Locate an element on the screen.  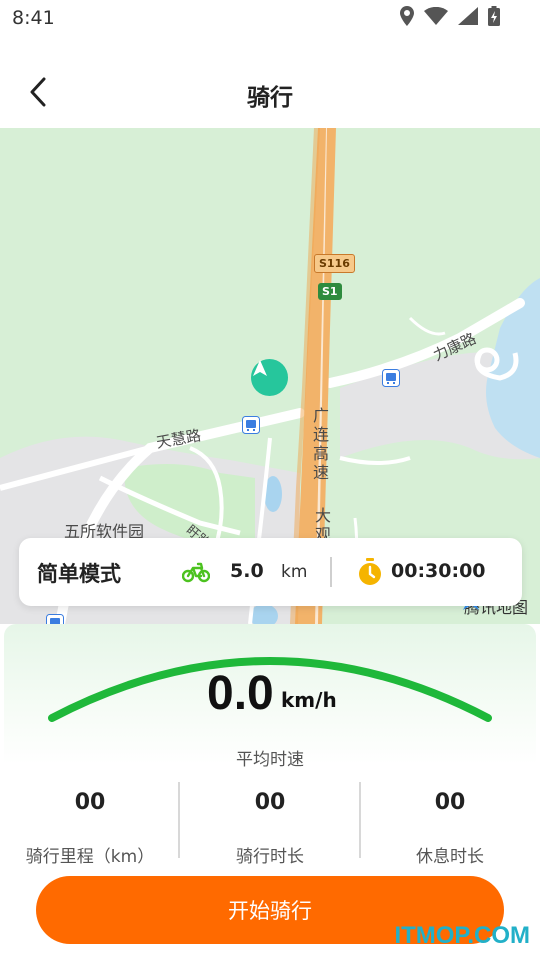
stat-rest-value: 00 is located at coordinates (450, 802).